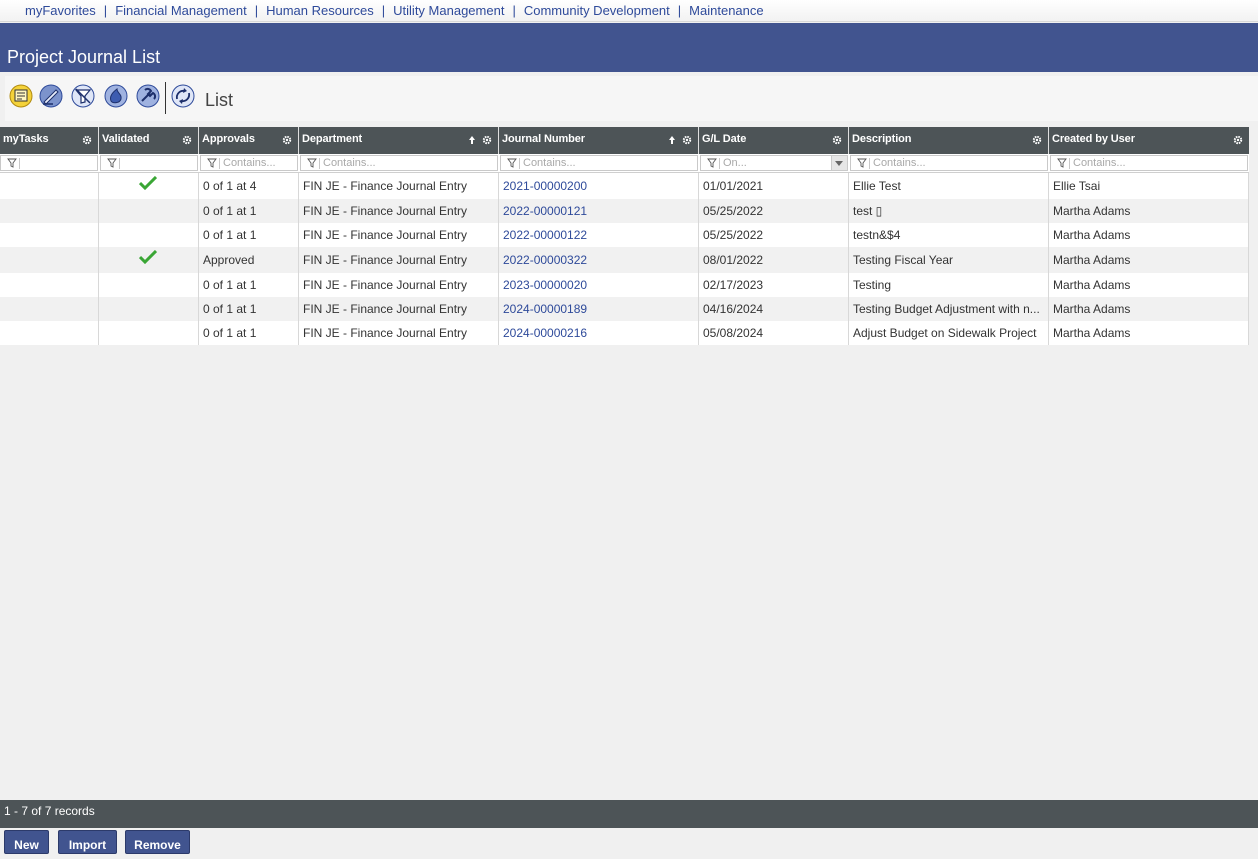 This screenshot has height=859, width=1258. I want to click on cell-journal-number: 2021-00000200, so click(599, 186).